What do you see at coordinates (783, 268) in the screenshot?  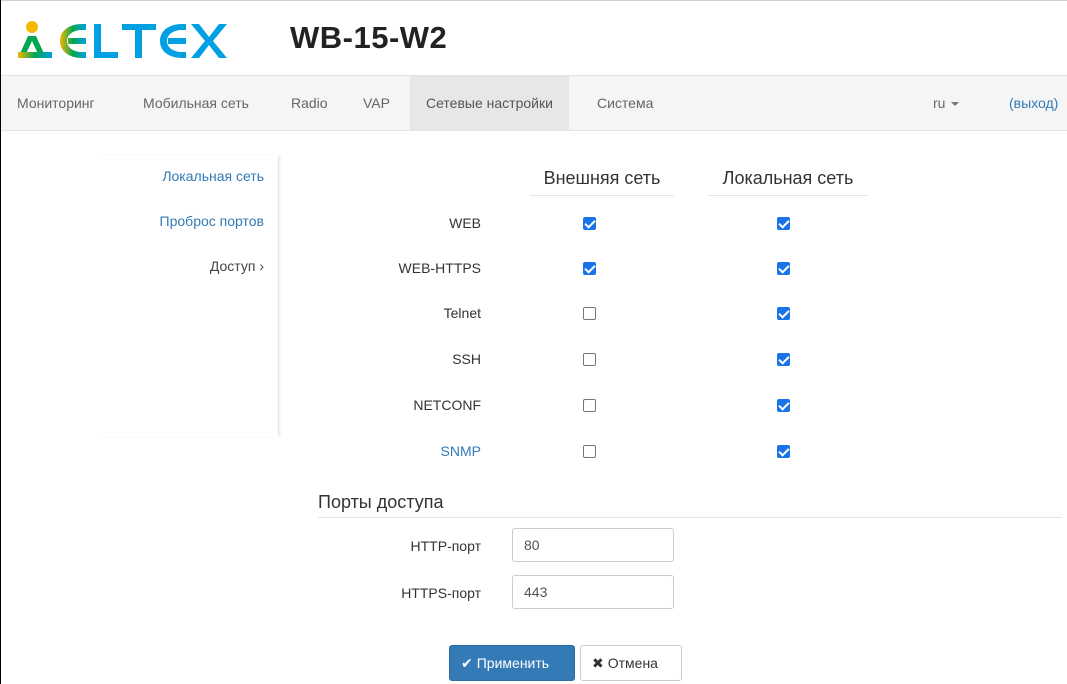 I see `web-https-local-checkbox` at bounding box center [783, 268].